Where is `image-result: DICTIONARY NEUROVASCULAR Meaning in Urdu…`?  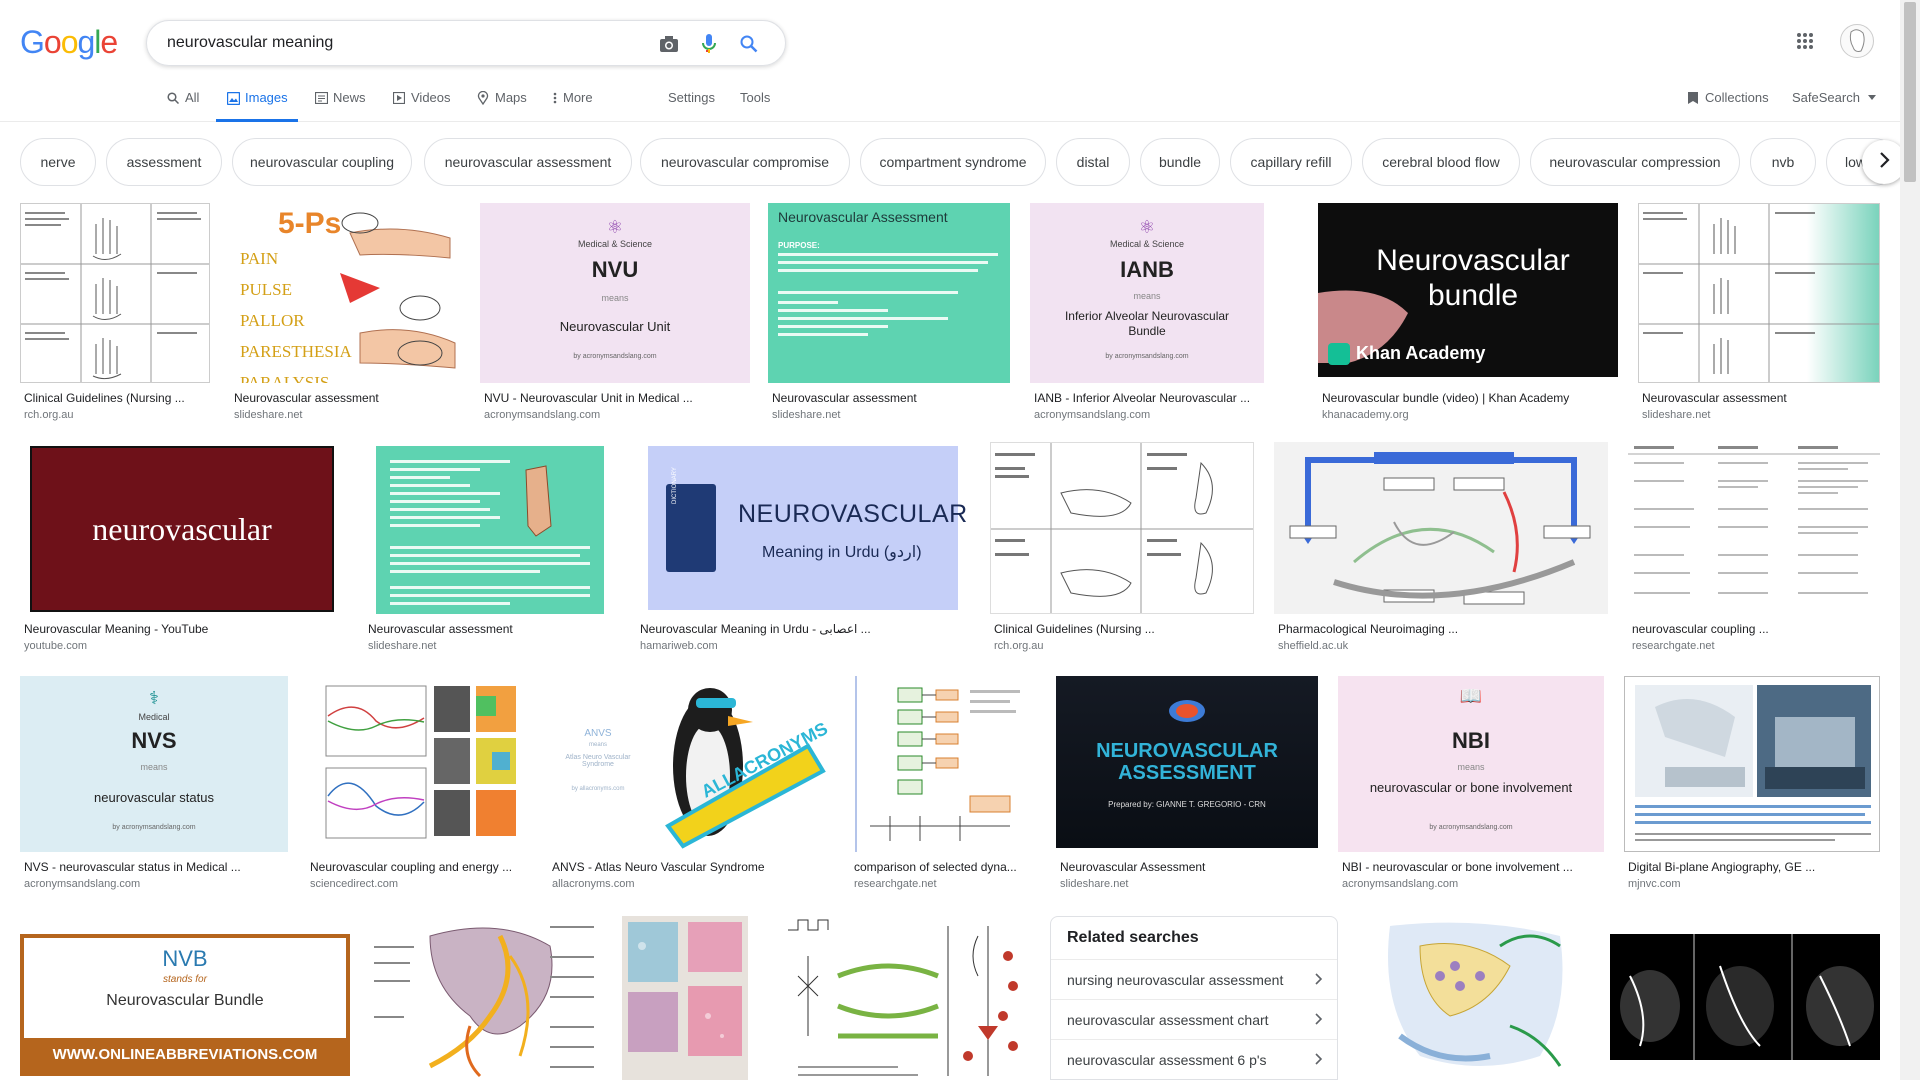
image-result: DICTIONARY NEUROVASCULAR Meaning in Urdu… is located at coordinates (803, 551).